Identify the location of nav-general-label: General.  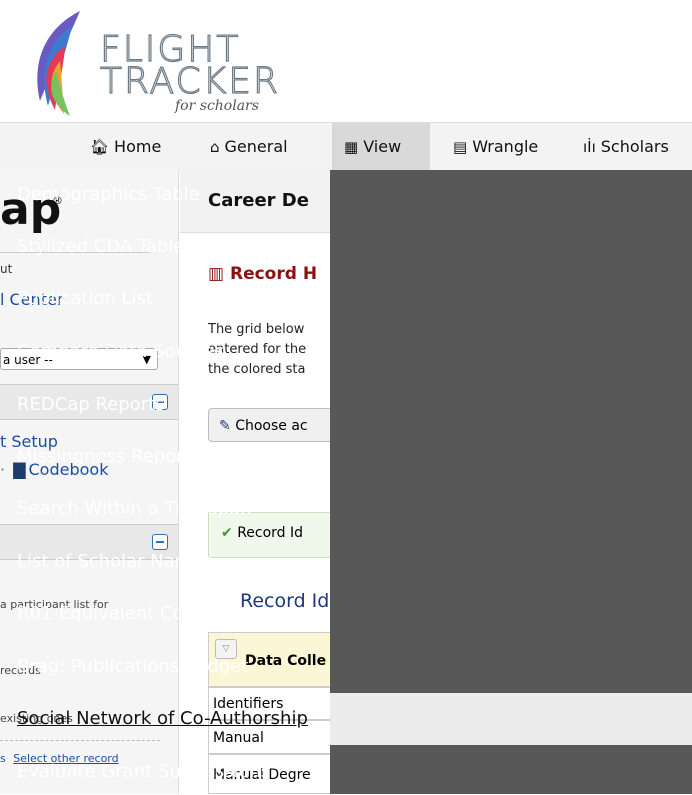
(256, 146).